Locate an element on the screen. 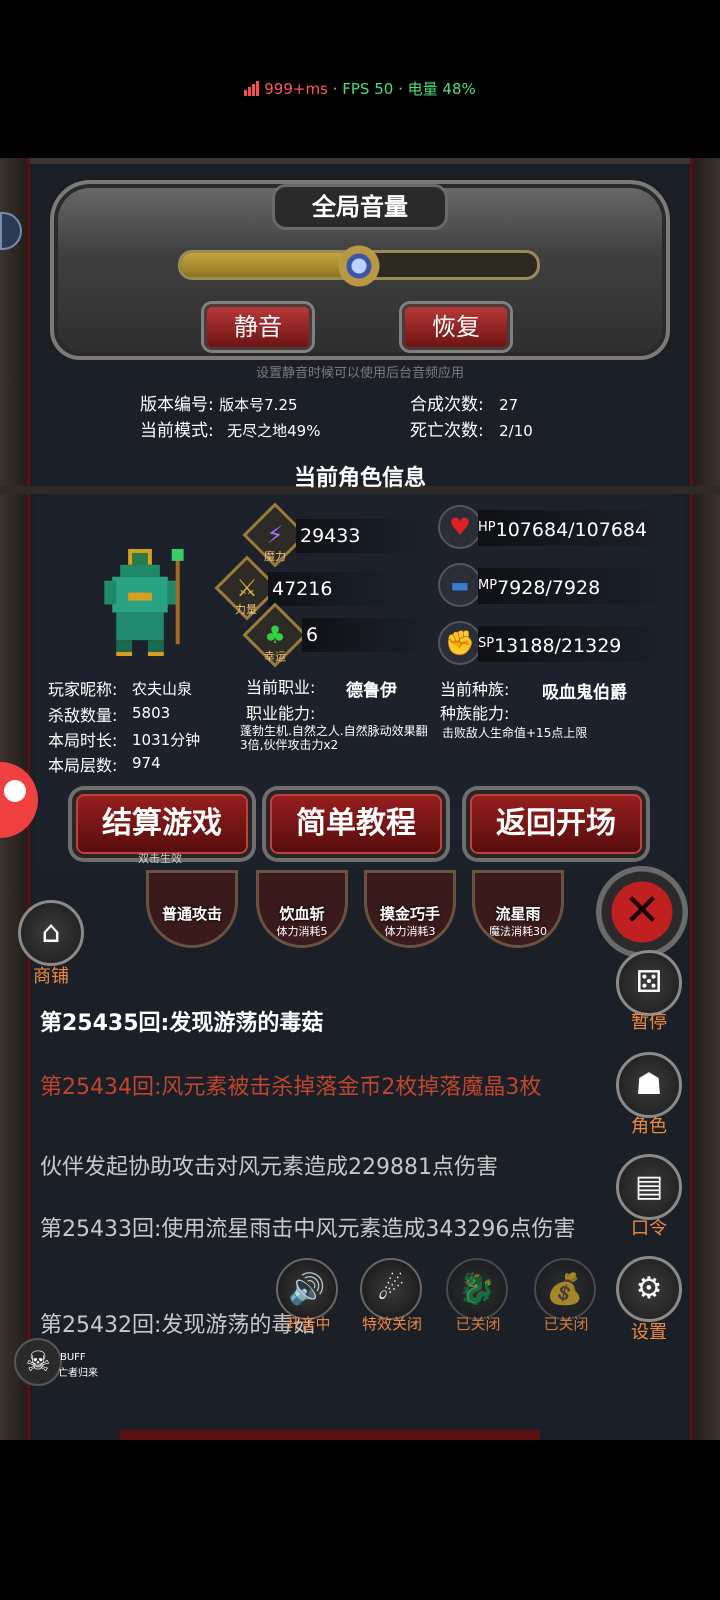 The height and width of the screenshot is (1600, 720). floor-value: 974 is located at coordinates (146, 763).